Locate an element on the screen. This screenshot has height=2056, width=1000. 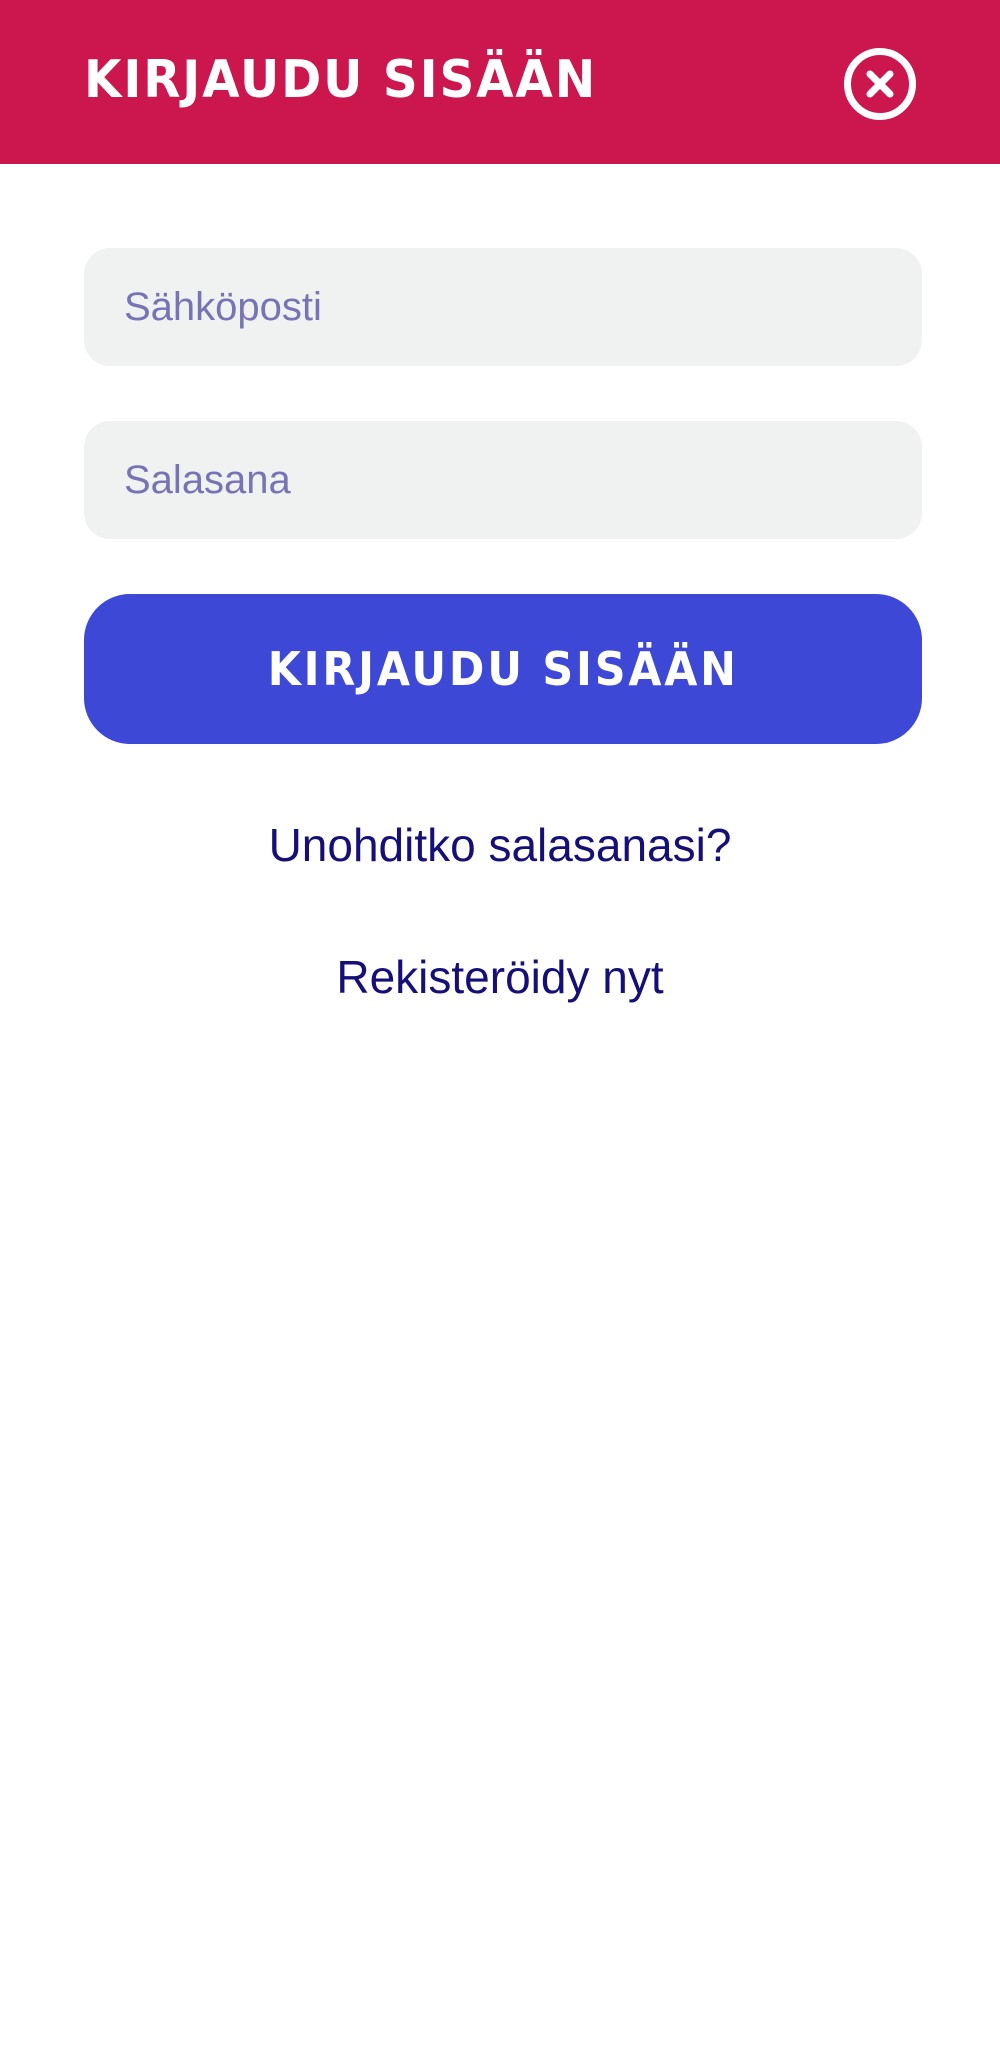
password-field-container is located at coordinates (503, 480).